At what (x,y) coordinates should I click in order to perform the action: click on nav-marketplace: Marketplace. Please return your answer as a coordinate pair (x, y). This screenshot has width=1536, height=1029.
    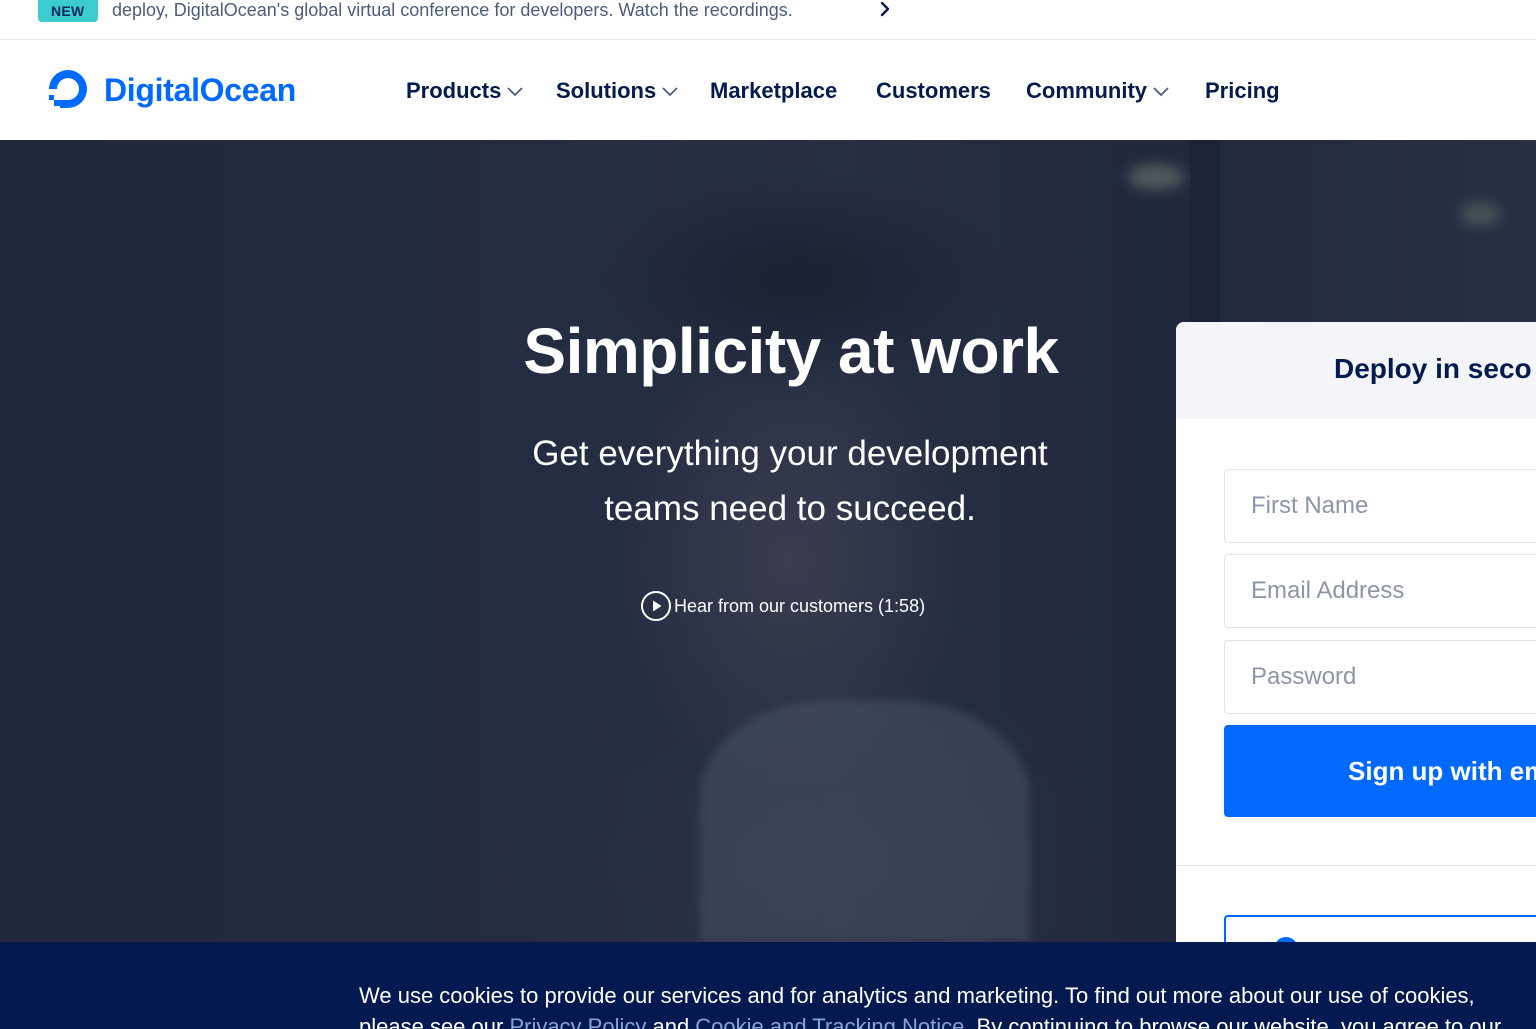
    Looking at the image, I should click on (773, 91).